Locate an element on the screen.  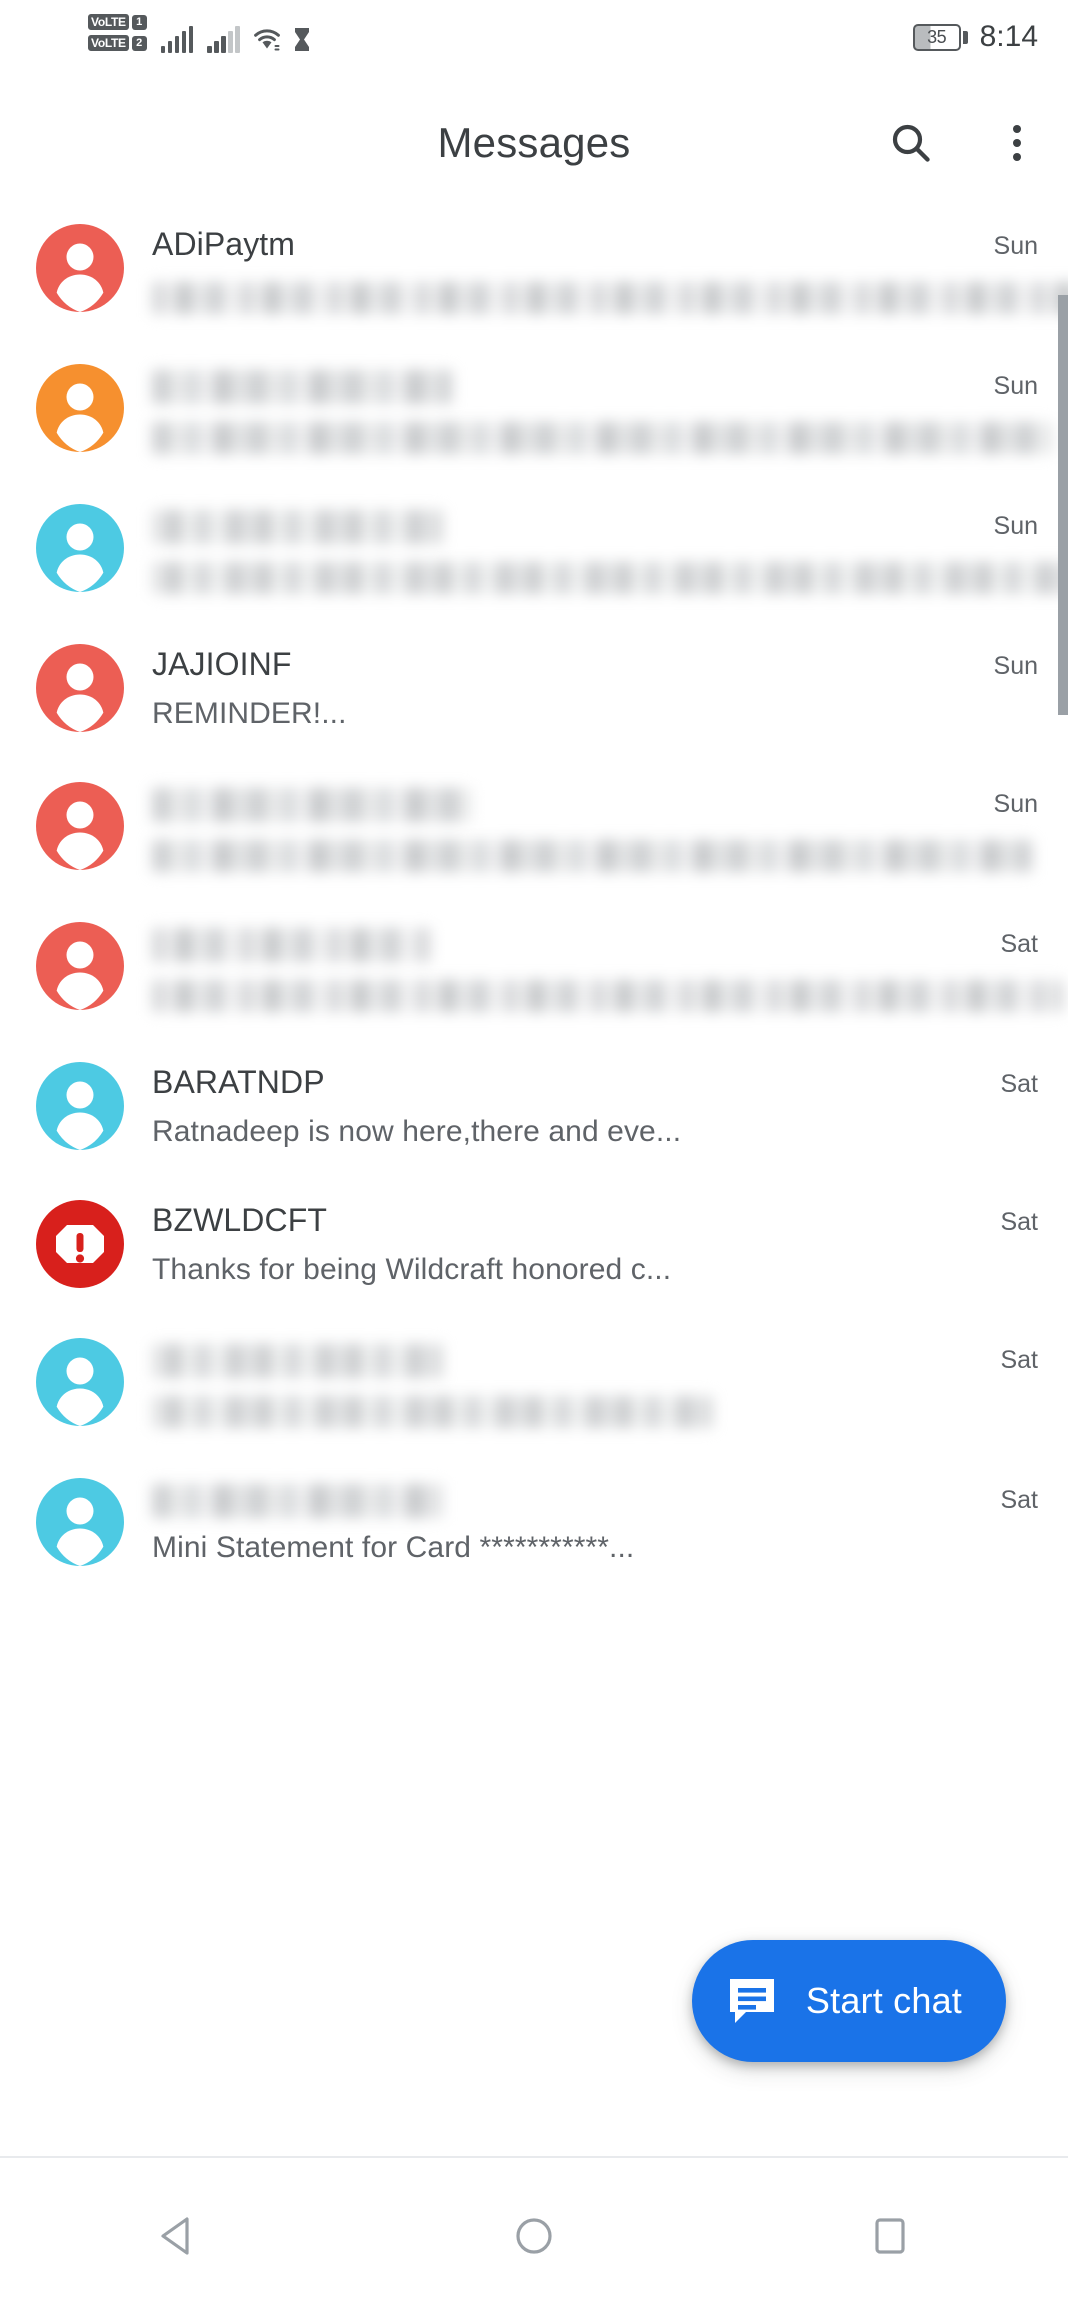
volte-indicators: VoLTE 1 VoLTE 2 is located at coordinates (117, 33).